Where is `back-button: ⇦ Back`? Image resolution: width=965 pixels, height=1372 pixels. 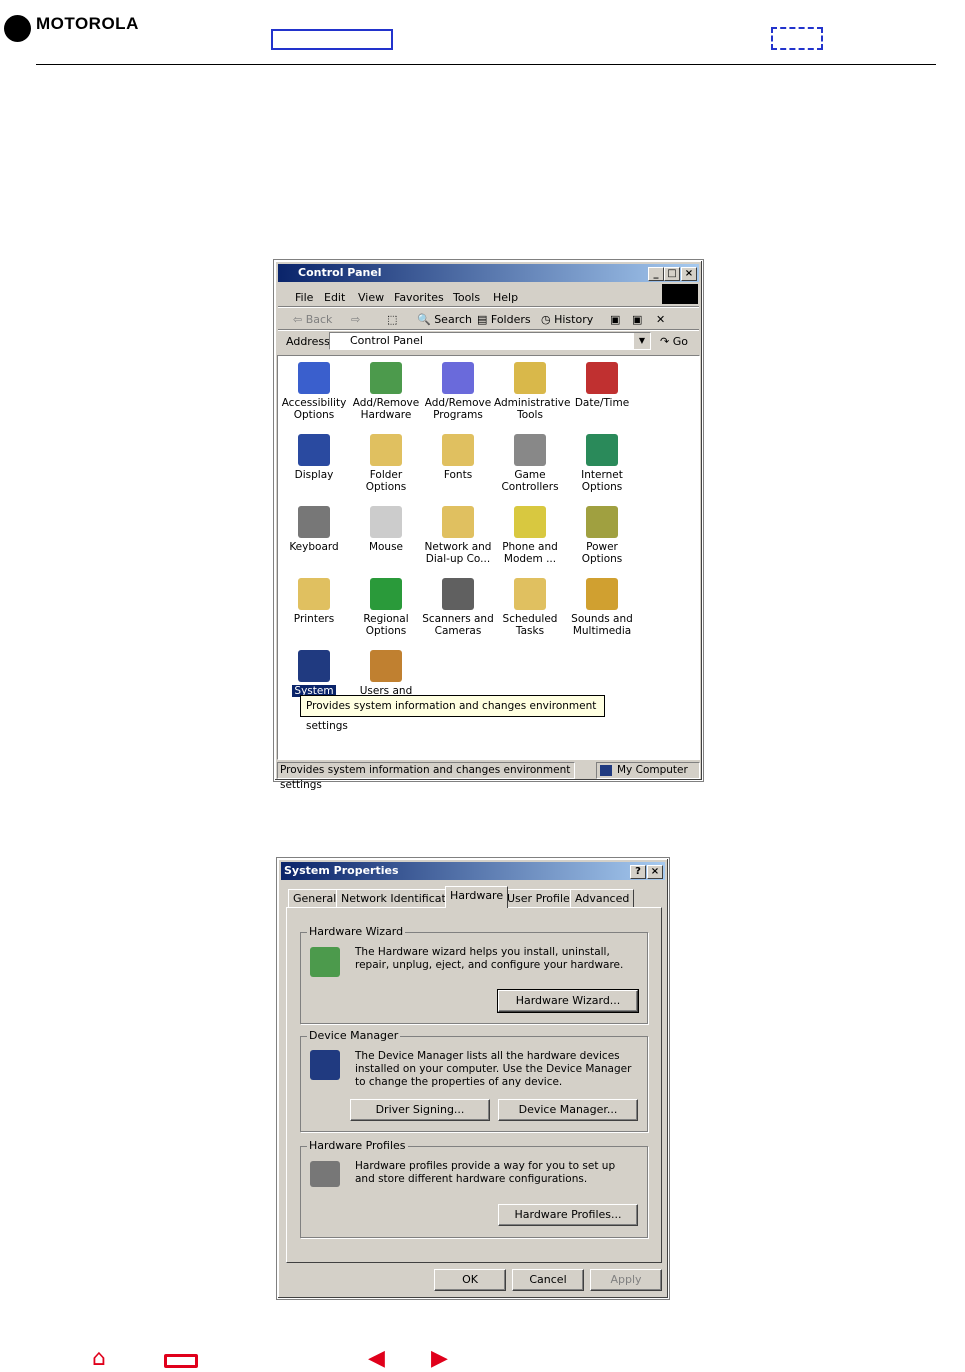 back-button: ⇦ Back is located at coordinates (312, 319).